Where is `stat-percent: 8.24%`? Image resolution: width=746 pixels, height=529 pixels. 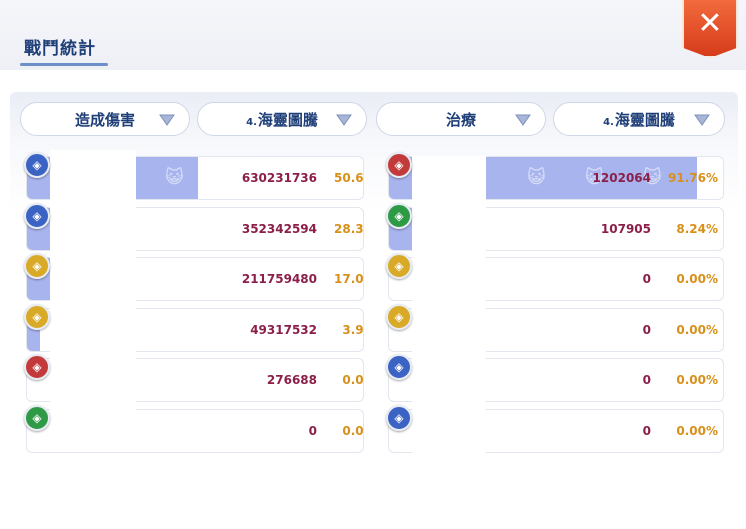
stat-percent: 8.24% is located at coordinates (697, 229).